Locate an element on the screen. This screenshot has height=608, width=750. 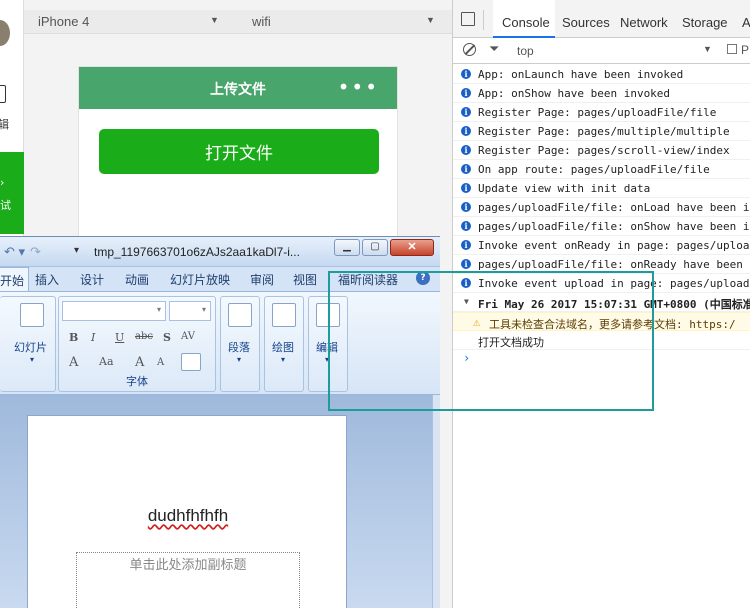
editing-group: 编辑 ▾ is located at coordinates (328, 344).